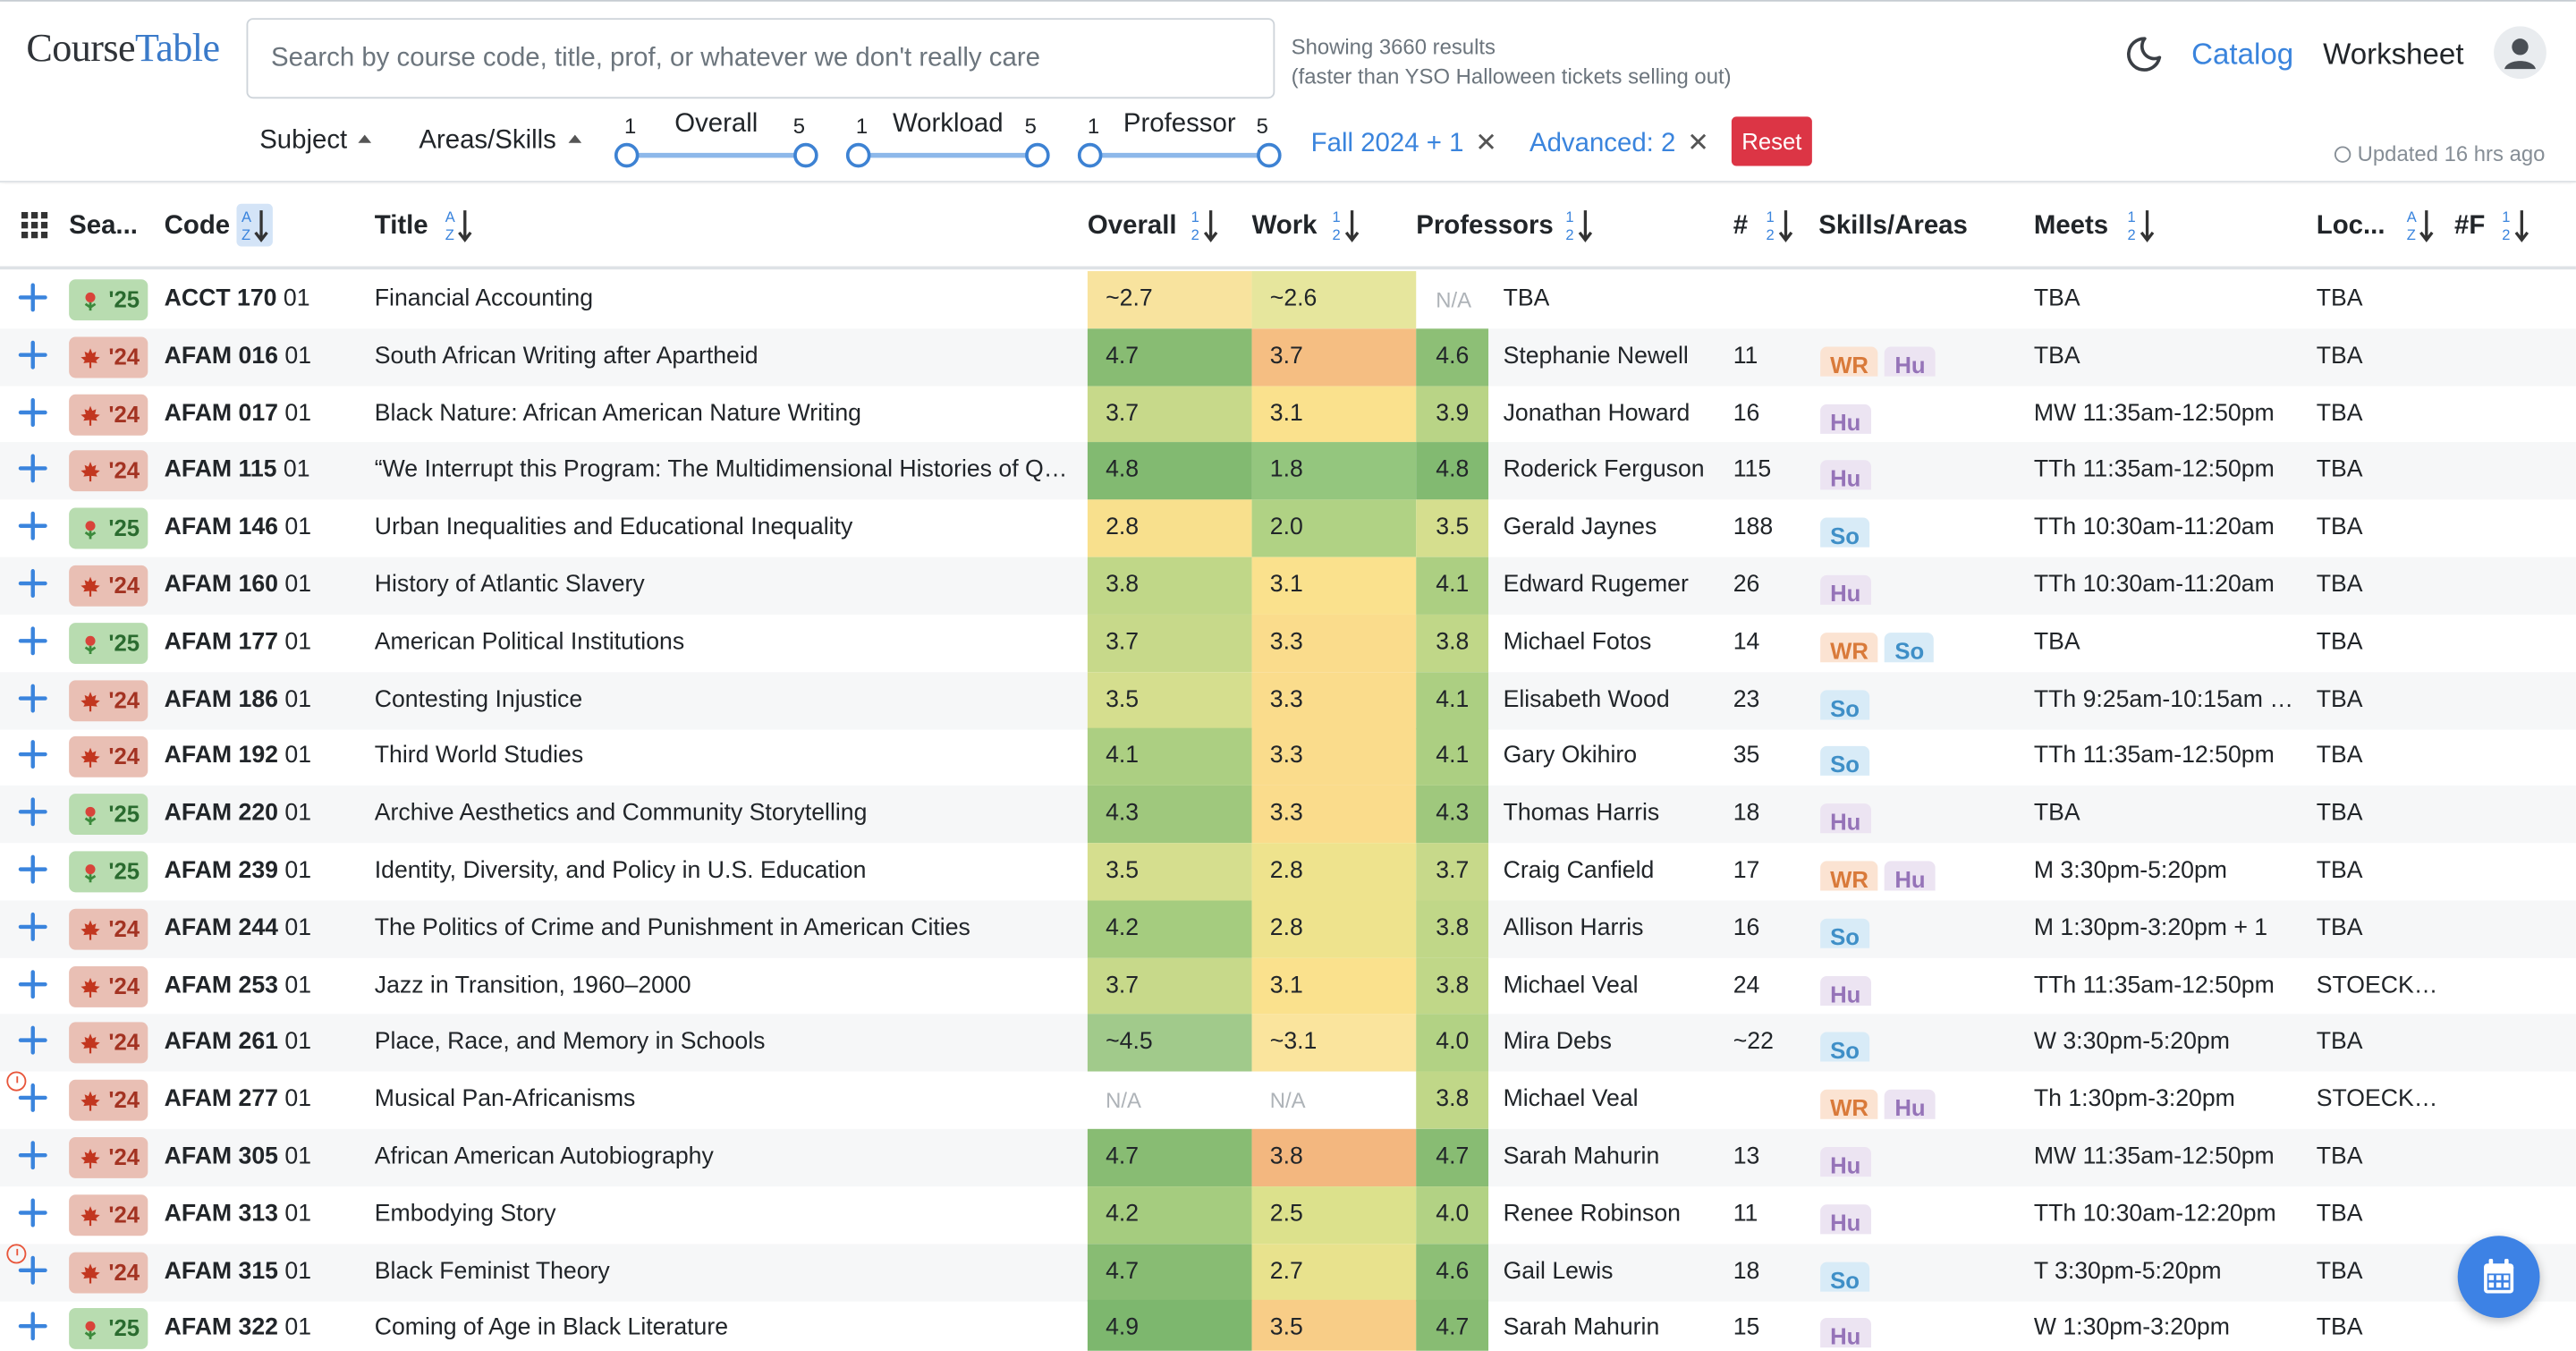 The height and width of the screenshot is (1351, 2576). What do you see at coordinates (34, 225) in the screenshot?
I see `column-settings-grid-icon` at bounding box center [34, 225].